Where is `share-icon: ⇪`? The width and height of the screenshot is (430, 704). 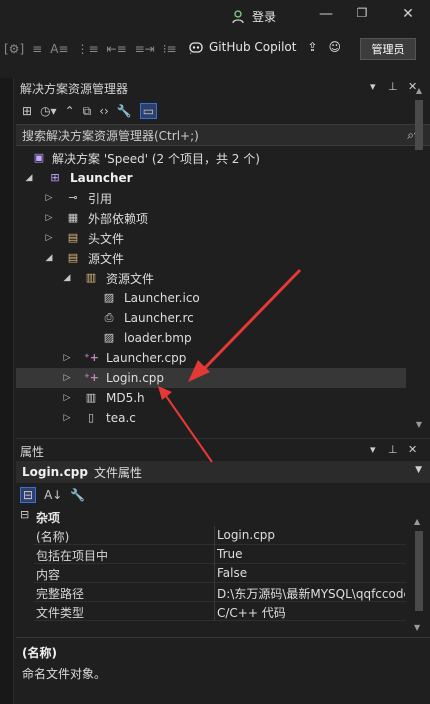 share-icon: ⇪ is located at coordinates (312, 47).